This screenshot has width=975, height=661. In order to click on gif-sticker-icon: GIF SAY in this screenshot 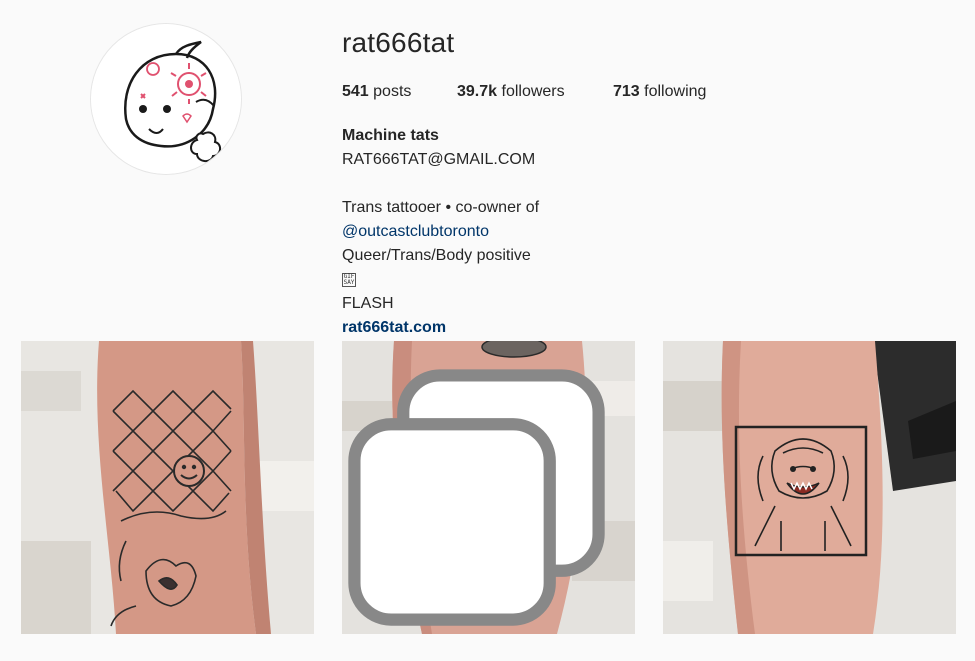, I will do `click(349, 279)`.